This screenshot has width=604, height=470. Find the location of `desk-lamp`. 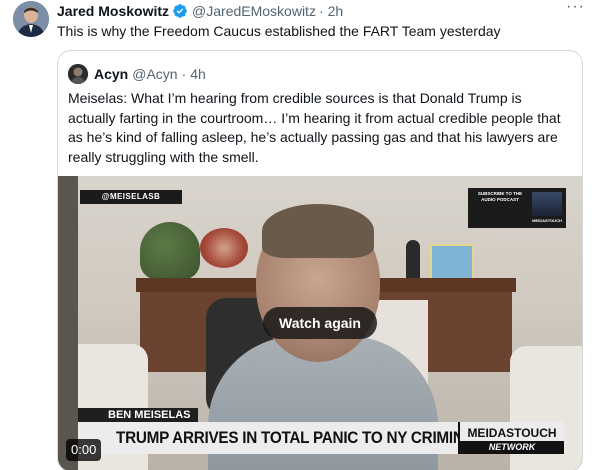

desk-lamp is located at coordinates (413, 260).